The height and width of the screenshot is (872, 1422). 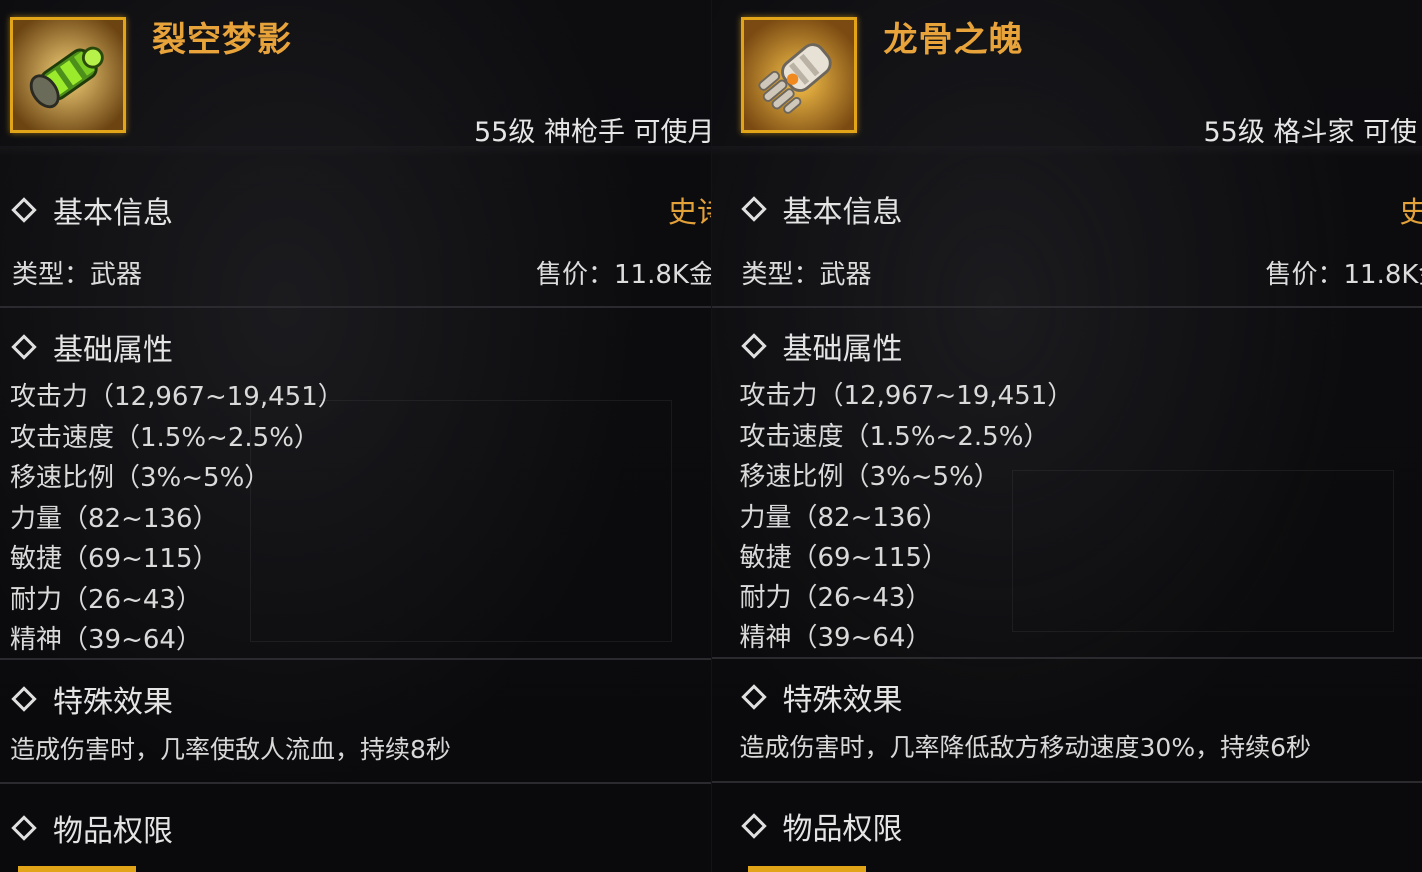 What do you see at coordinates (1310, 132) in the screenshot?
I see `item-level-requirement: 55级 格斗家 可使` at bounding box center [1310, 132].